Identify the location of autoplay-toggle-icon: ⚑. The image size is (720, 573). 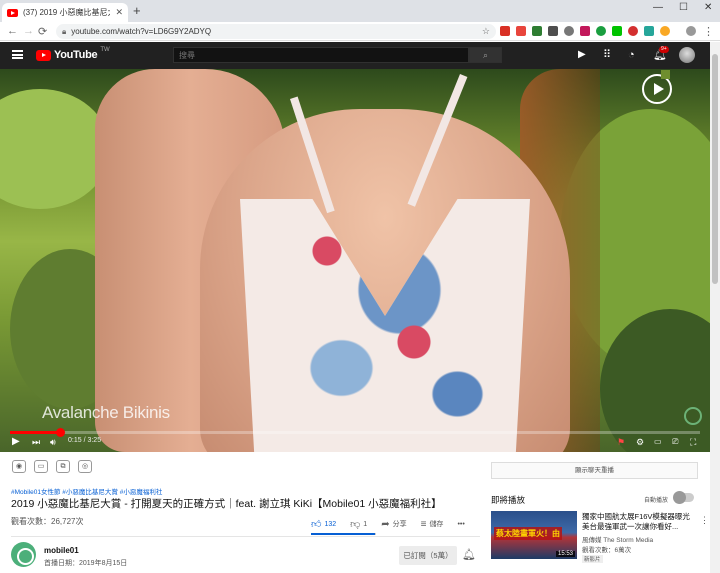
(621, 442).